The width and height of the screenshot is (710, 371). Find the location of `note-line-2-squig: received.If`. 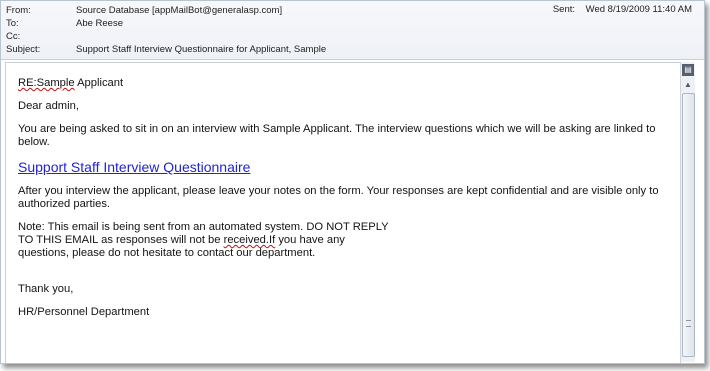

note-line-2-squig: received.If is located at coordinates (249, 240).